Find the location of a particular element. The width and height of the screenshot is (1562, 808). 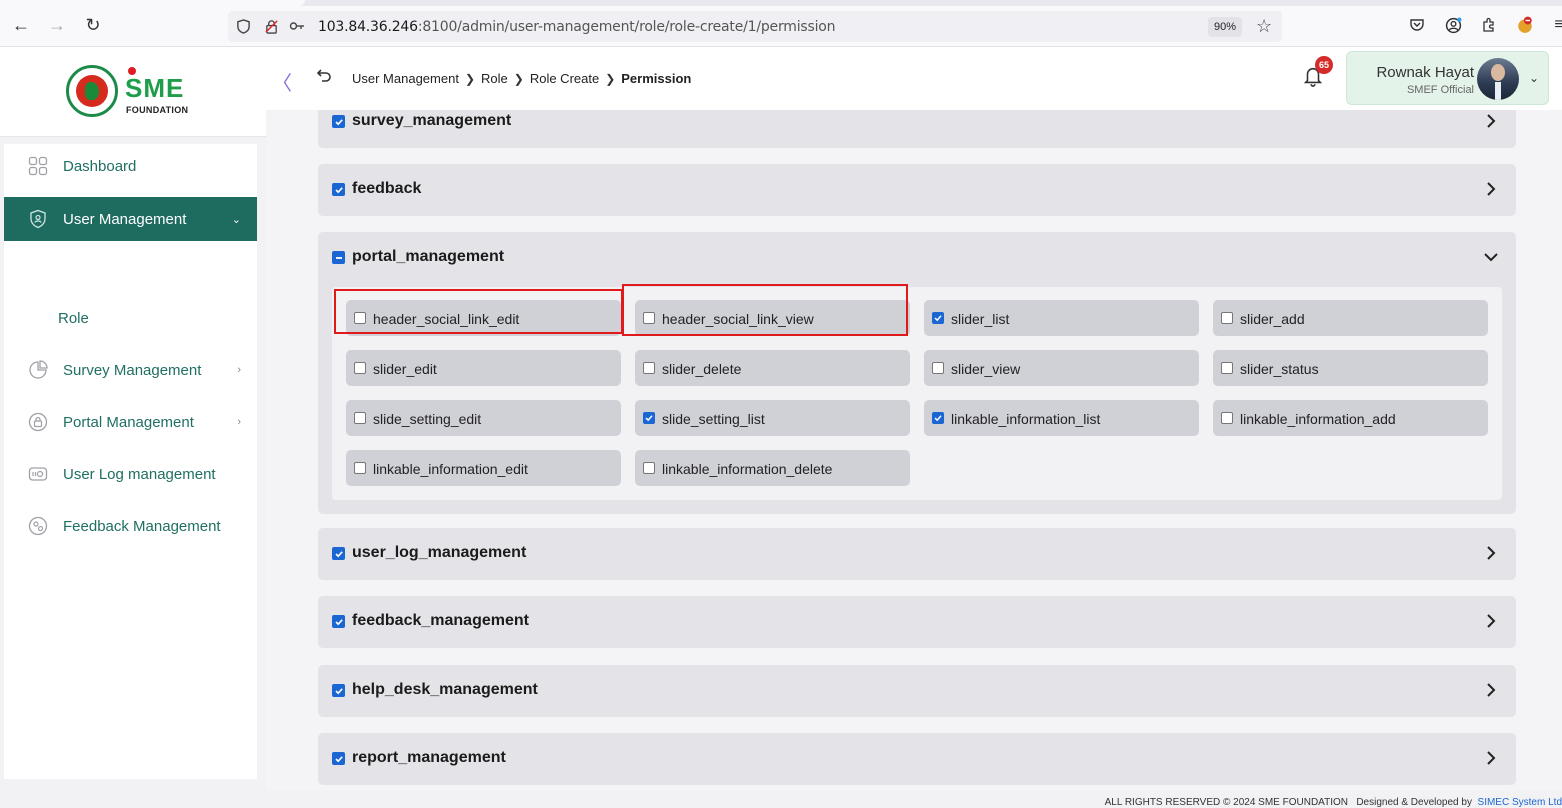

extensions-icon is located at coordinates (1489, 25).